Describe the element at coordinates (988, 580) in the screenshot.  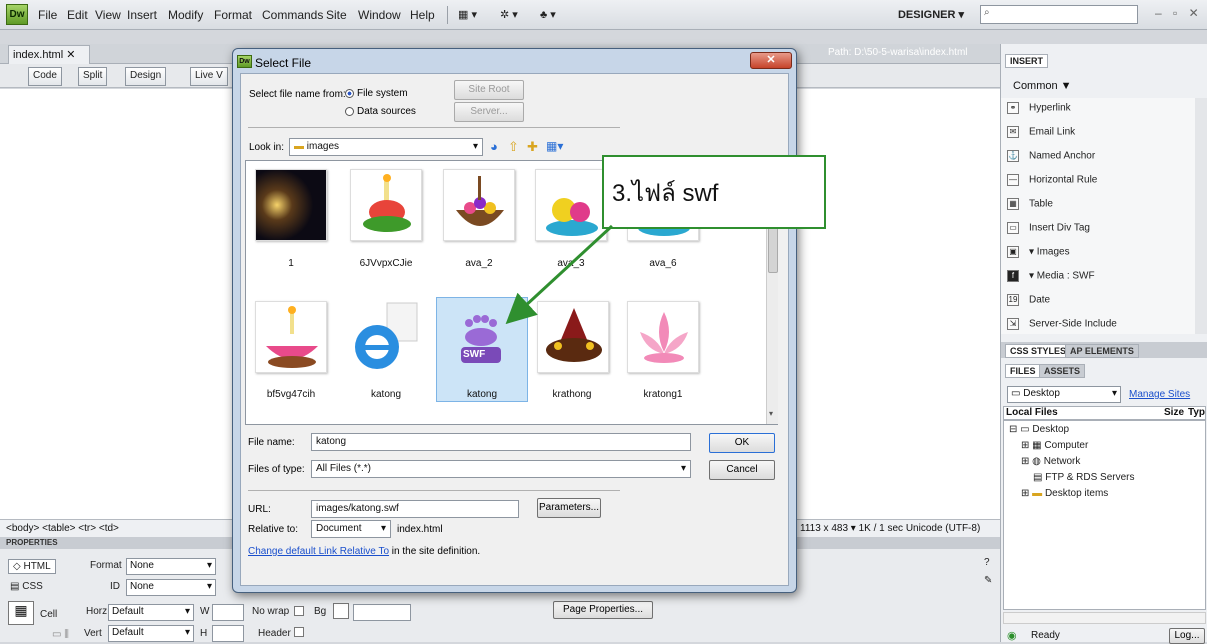
I see `quick-tag-editor-icon: ✎` at that location.